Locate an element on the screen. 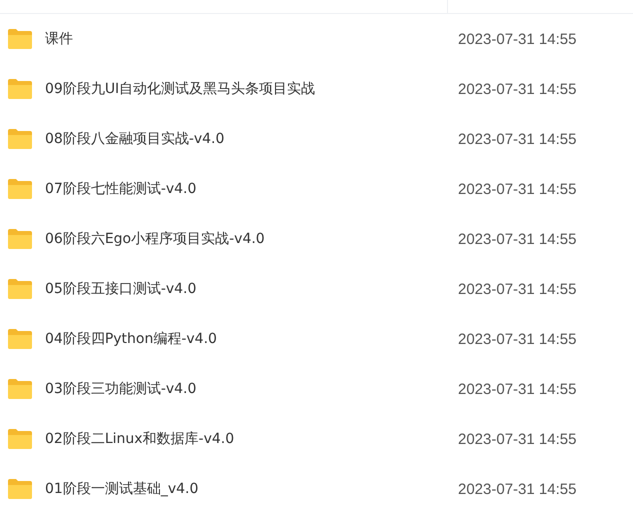  folder-name: 03阶段三功能测试-v4.0 is located at coordinates (245, 389).